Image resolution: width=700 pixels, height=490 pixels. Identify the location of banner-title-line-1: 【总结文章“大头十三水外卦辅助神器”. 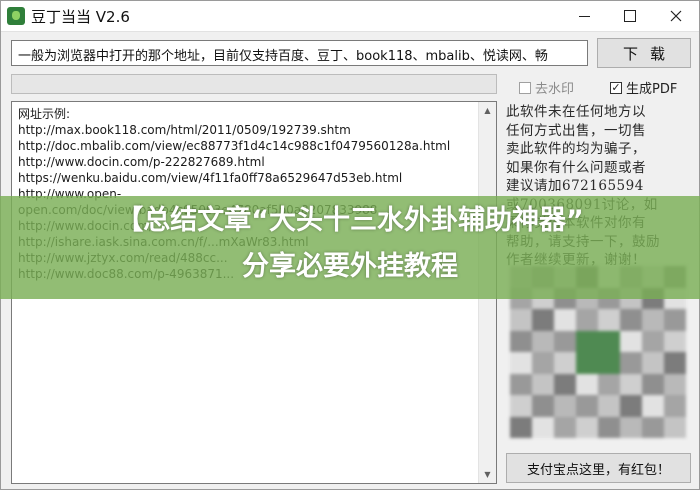
(350, 220).